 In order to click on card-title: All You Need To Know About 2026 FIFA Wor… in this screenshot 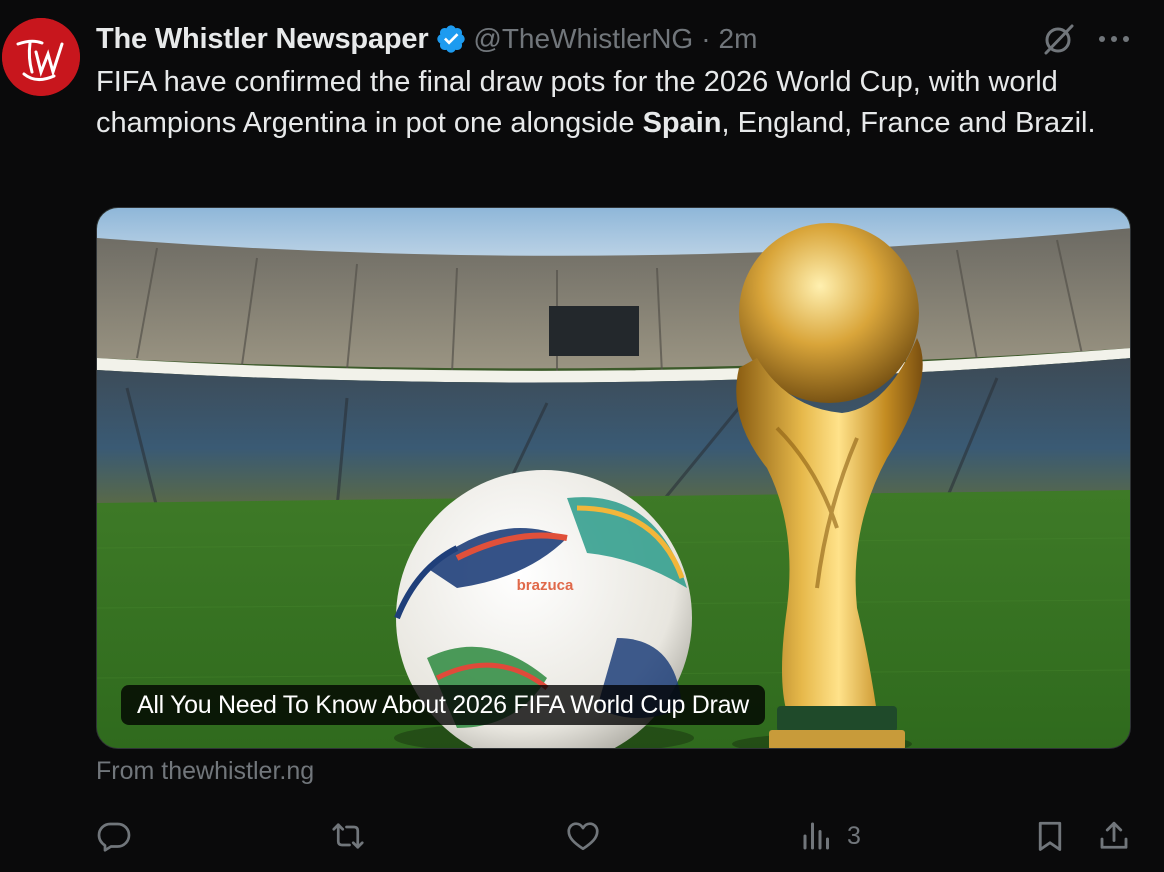, I will do `click(443, 705)`.